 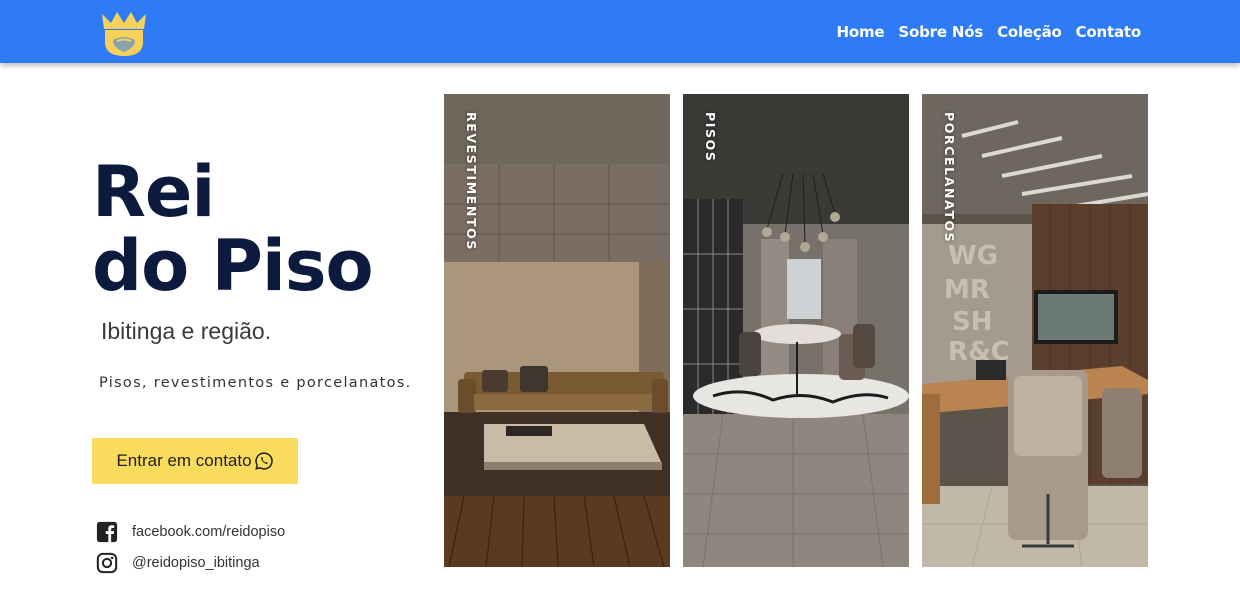 What do you see at coordinates (557, 330) in the screenshot?
I see `category-card-revestimentos: REVESTIMENTOS` at bounding box center [557, 330].